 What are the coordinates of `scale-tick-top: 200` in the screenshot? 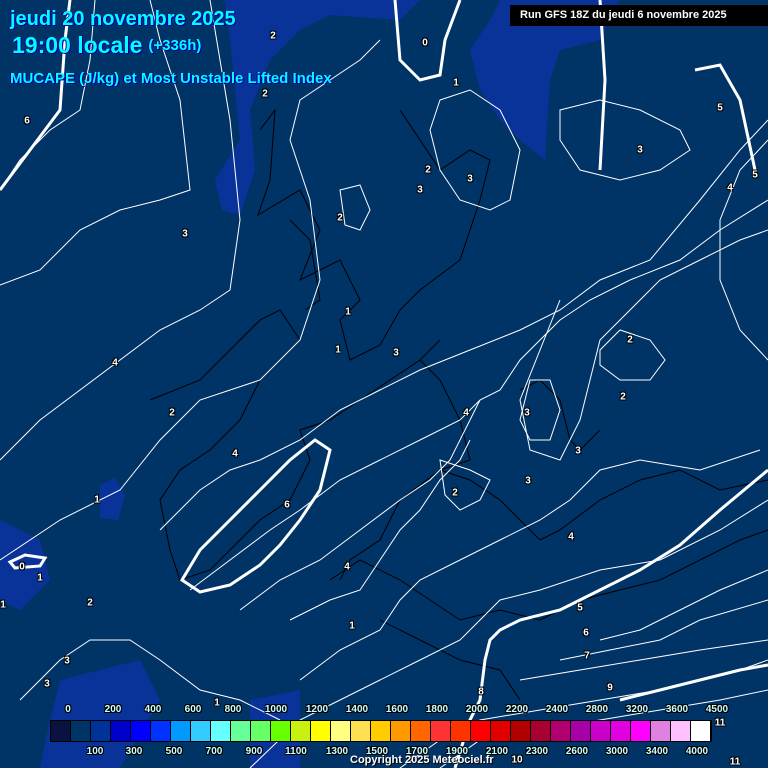 It's located at (113, 709).